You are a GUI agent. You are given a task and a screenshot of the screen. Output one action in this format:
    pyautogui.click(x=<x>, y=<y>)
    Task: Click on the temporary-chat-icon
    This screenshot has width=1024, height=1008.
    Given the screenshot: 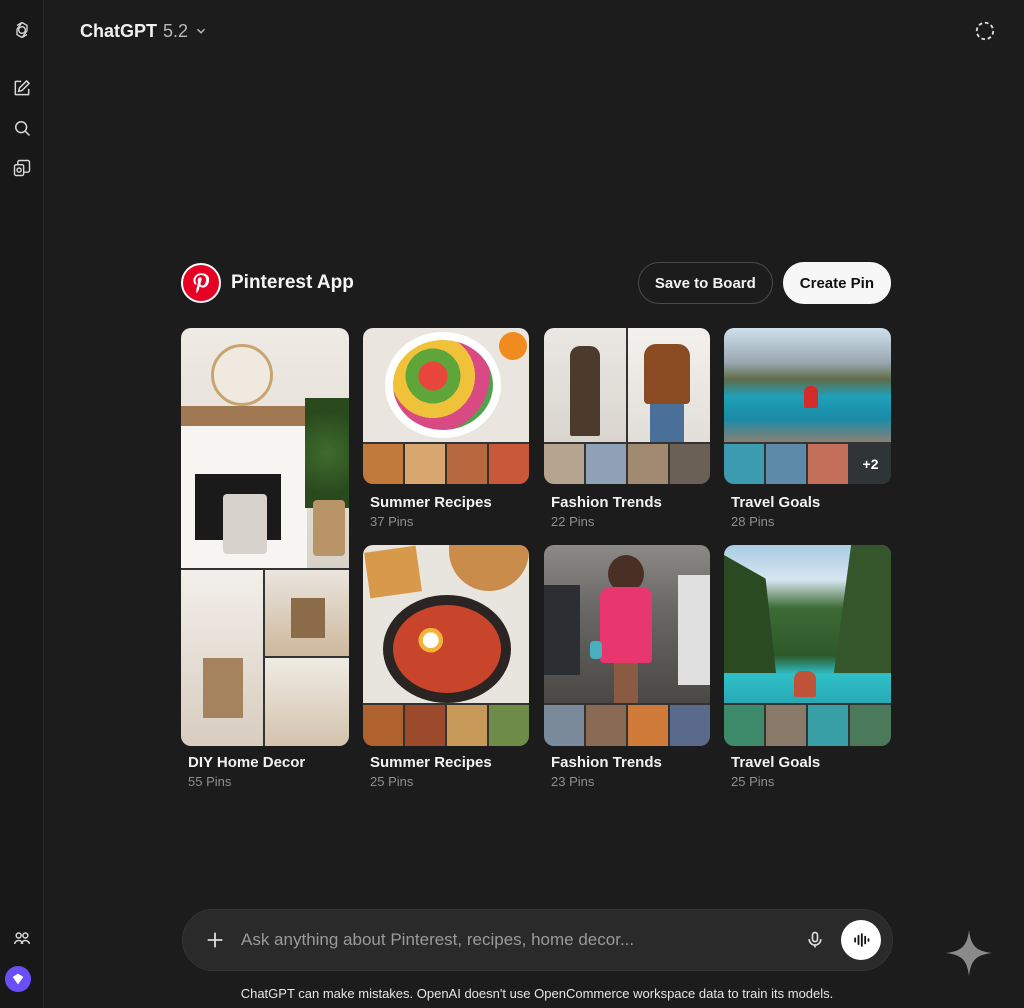 What is the action you would take?
    pyautogui.click(x=985, y=31)
    